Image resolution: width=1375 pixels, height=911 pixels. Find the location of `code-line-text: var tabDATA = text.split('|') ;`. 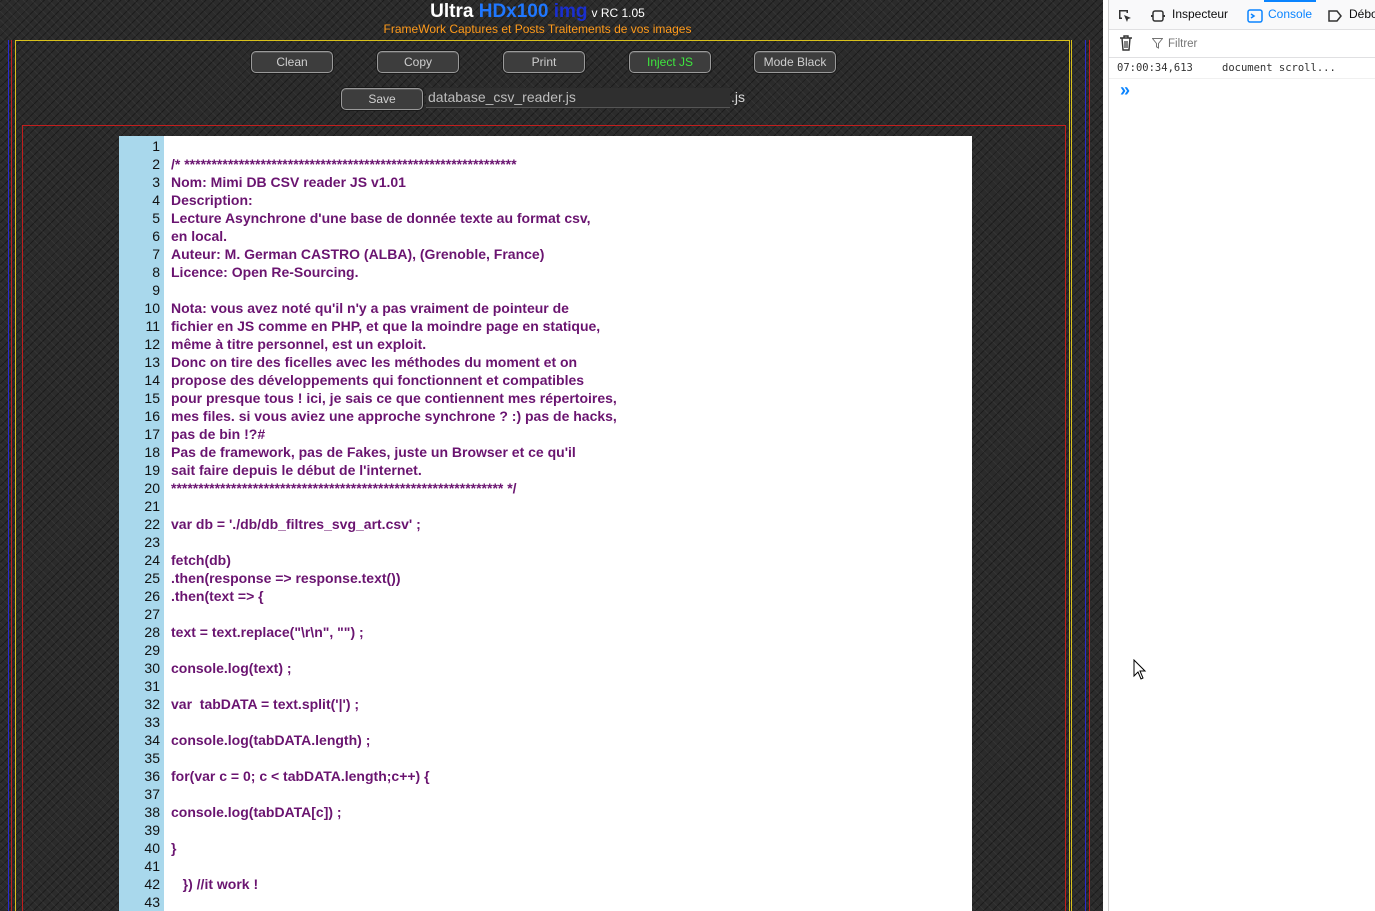

code-line-text: var tabDATA = text.split('|') ; is located at coordinates (265, 704).